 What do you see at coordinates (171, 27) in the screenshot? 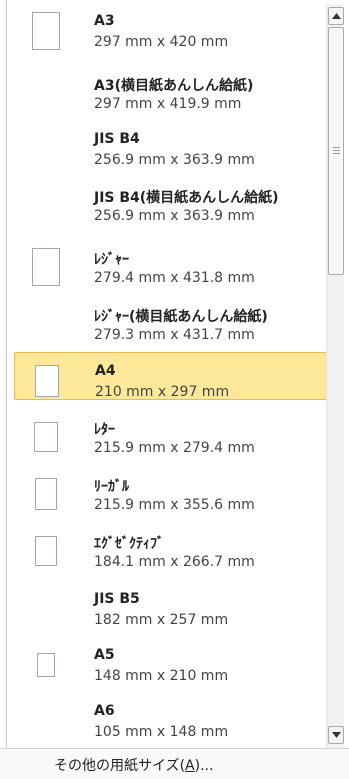
I see `paper-size-item: A3 297 mm x 420 mm` at bounding box center [171, 27].